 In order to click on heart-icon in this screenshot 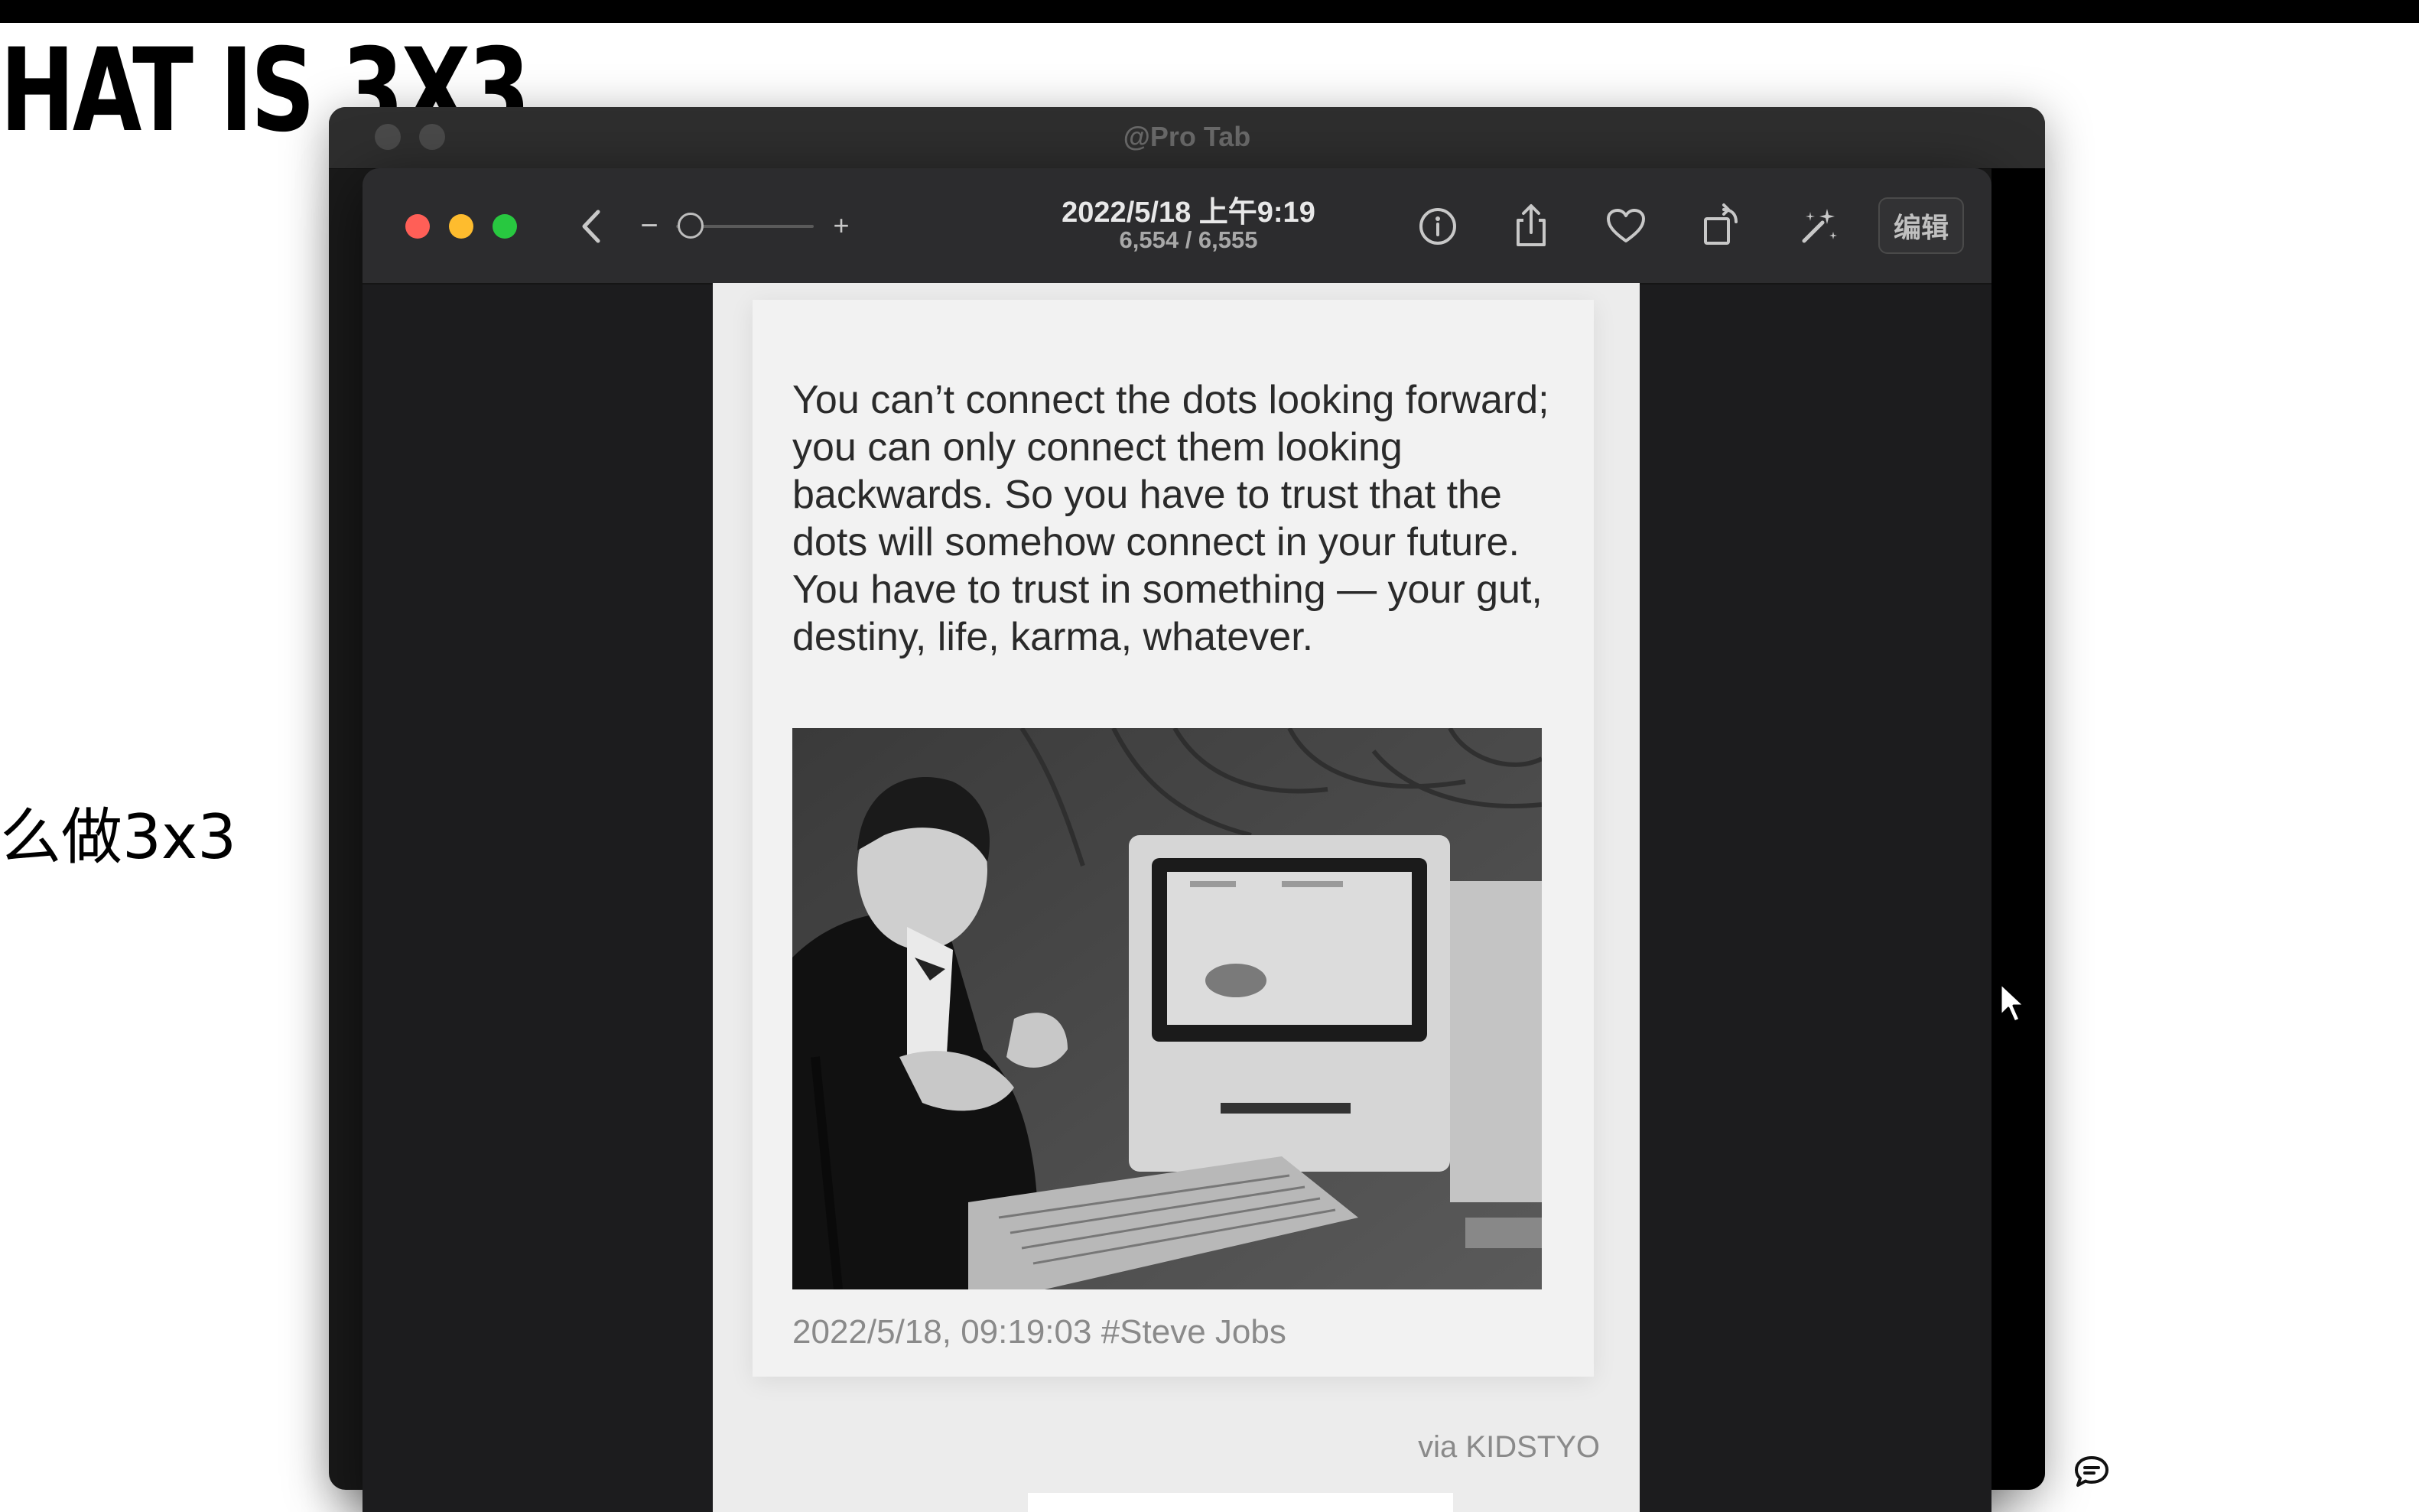, I will do `click(1626, 226)`.